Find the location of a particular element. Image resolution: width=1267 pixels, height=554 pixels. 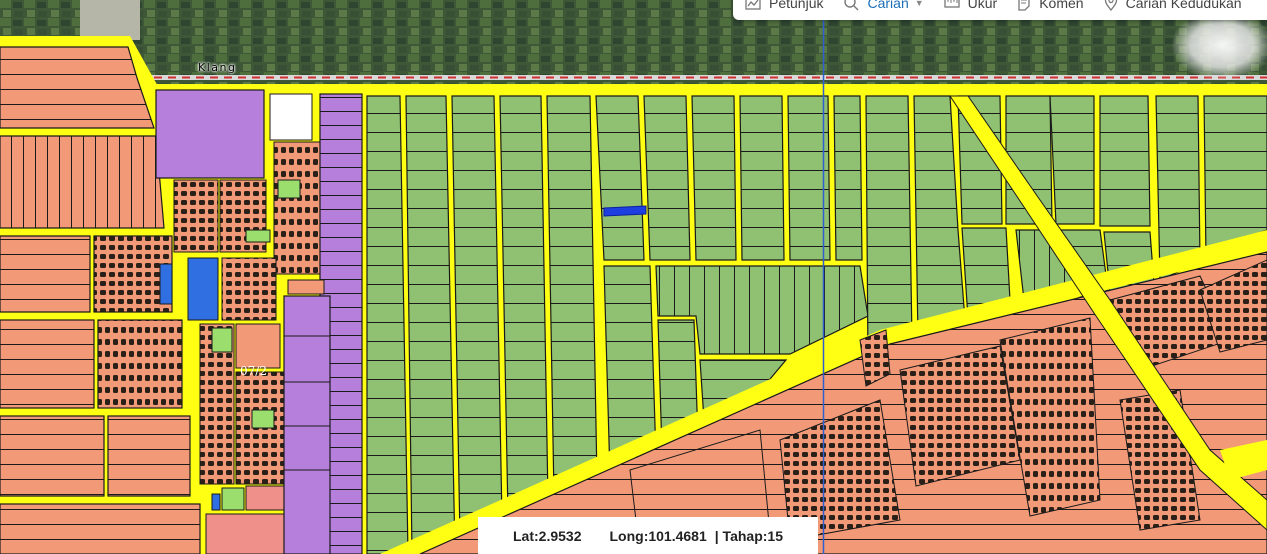

cloud-overlay is located at coordinates (1219, 45).